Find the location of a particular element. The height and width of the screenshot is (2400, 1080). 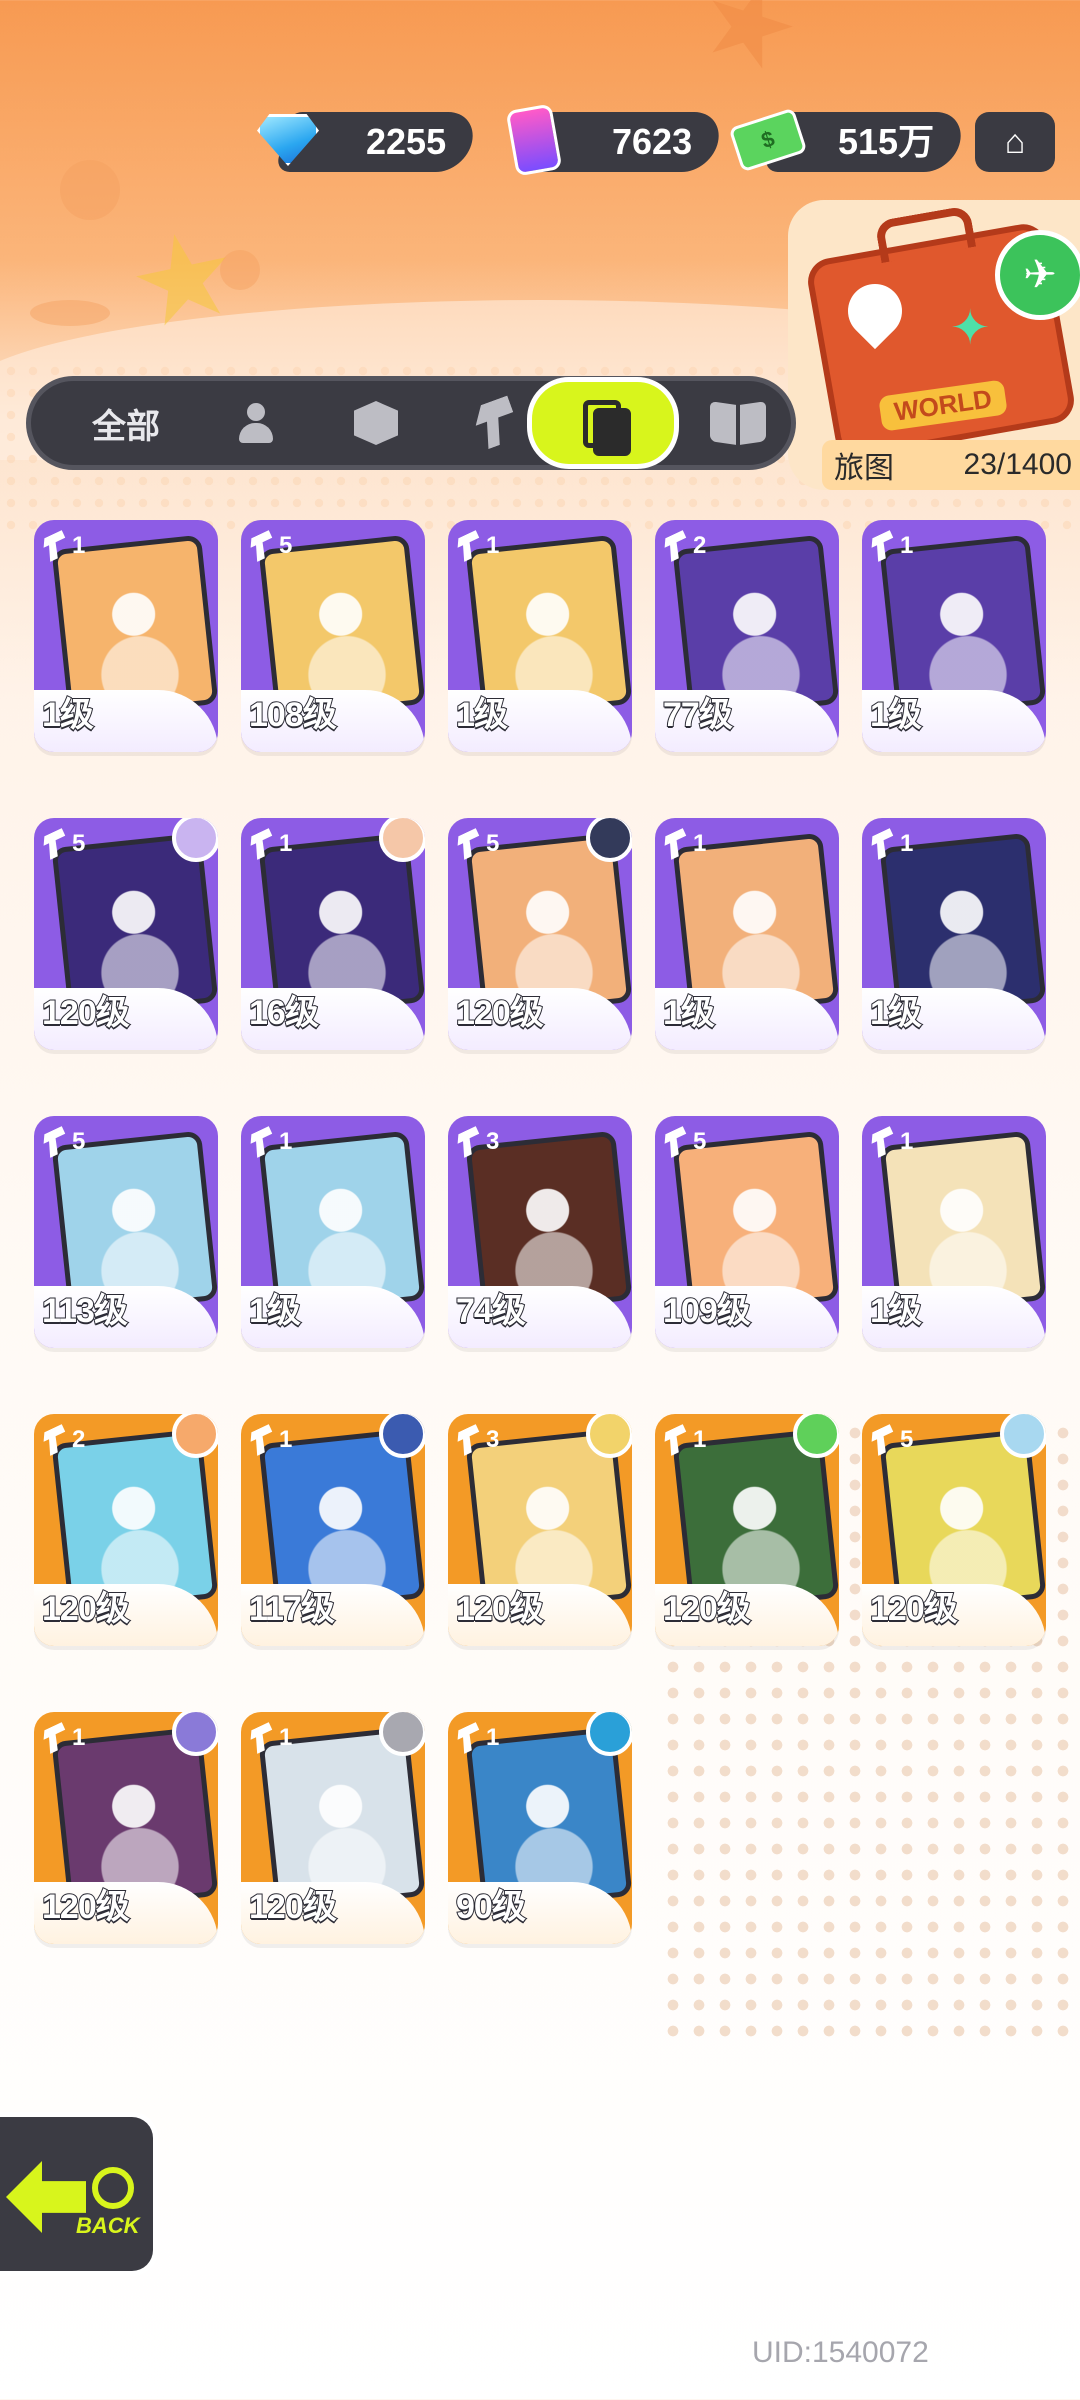

back-arrow-icon is located at coordinates (46, 2197).